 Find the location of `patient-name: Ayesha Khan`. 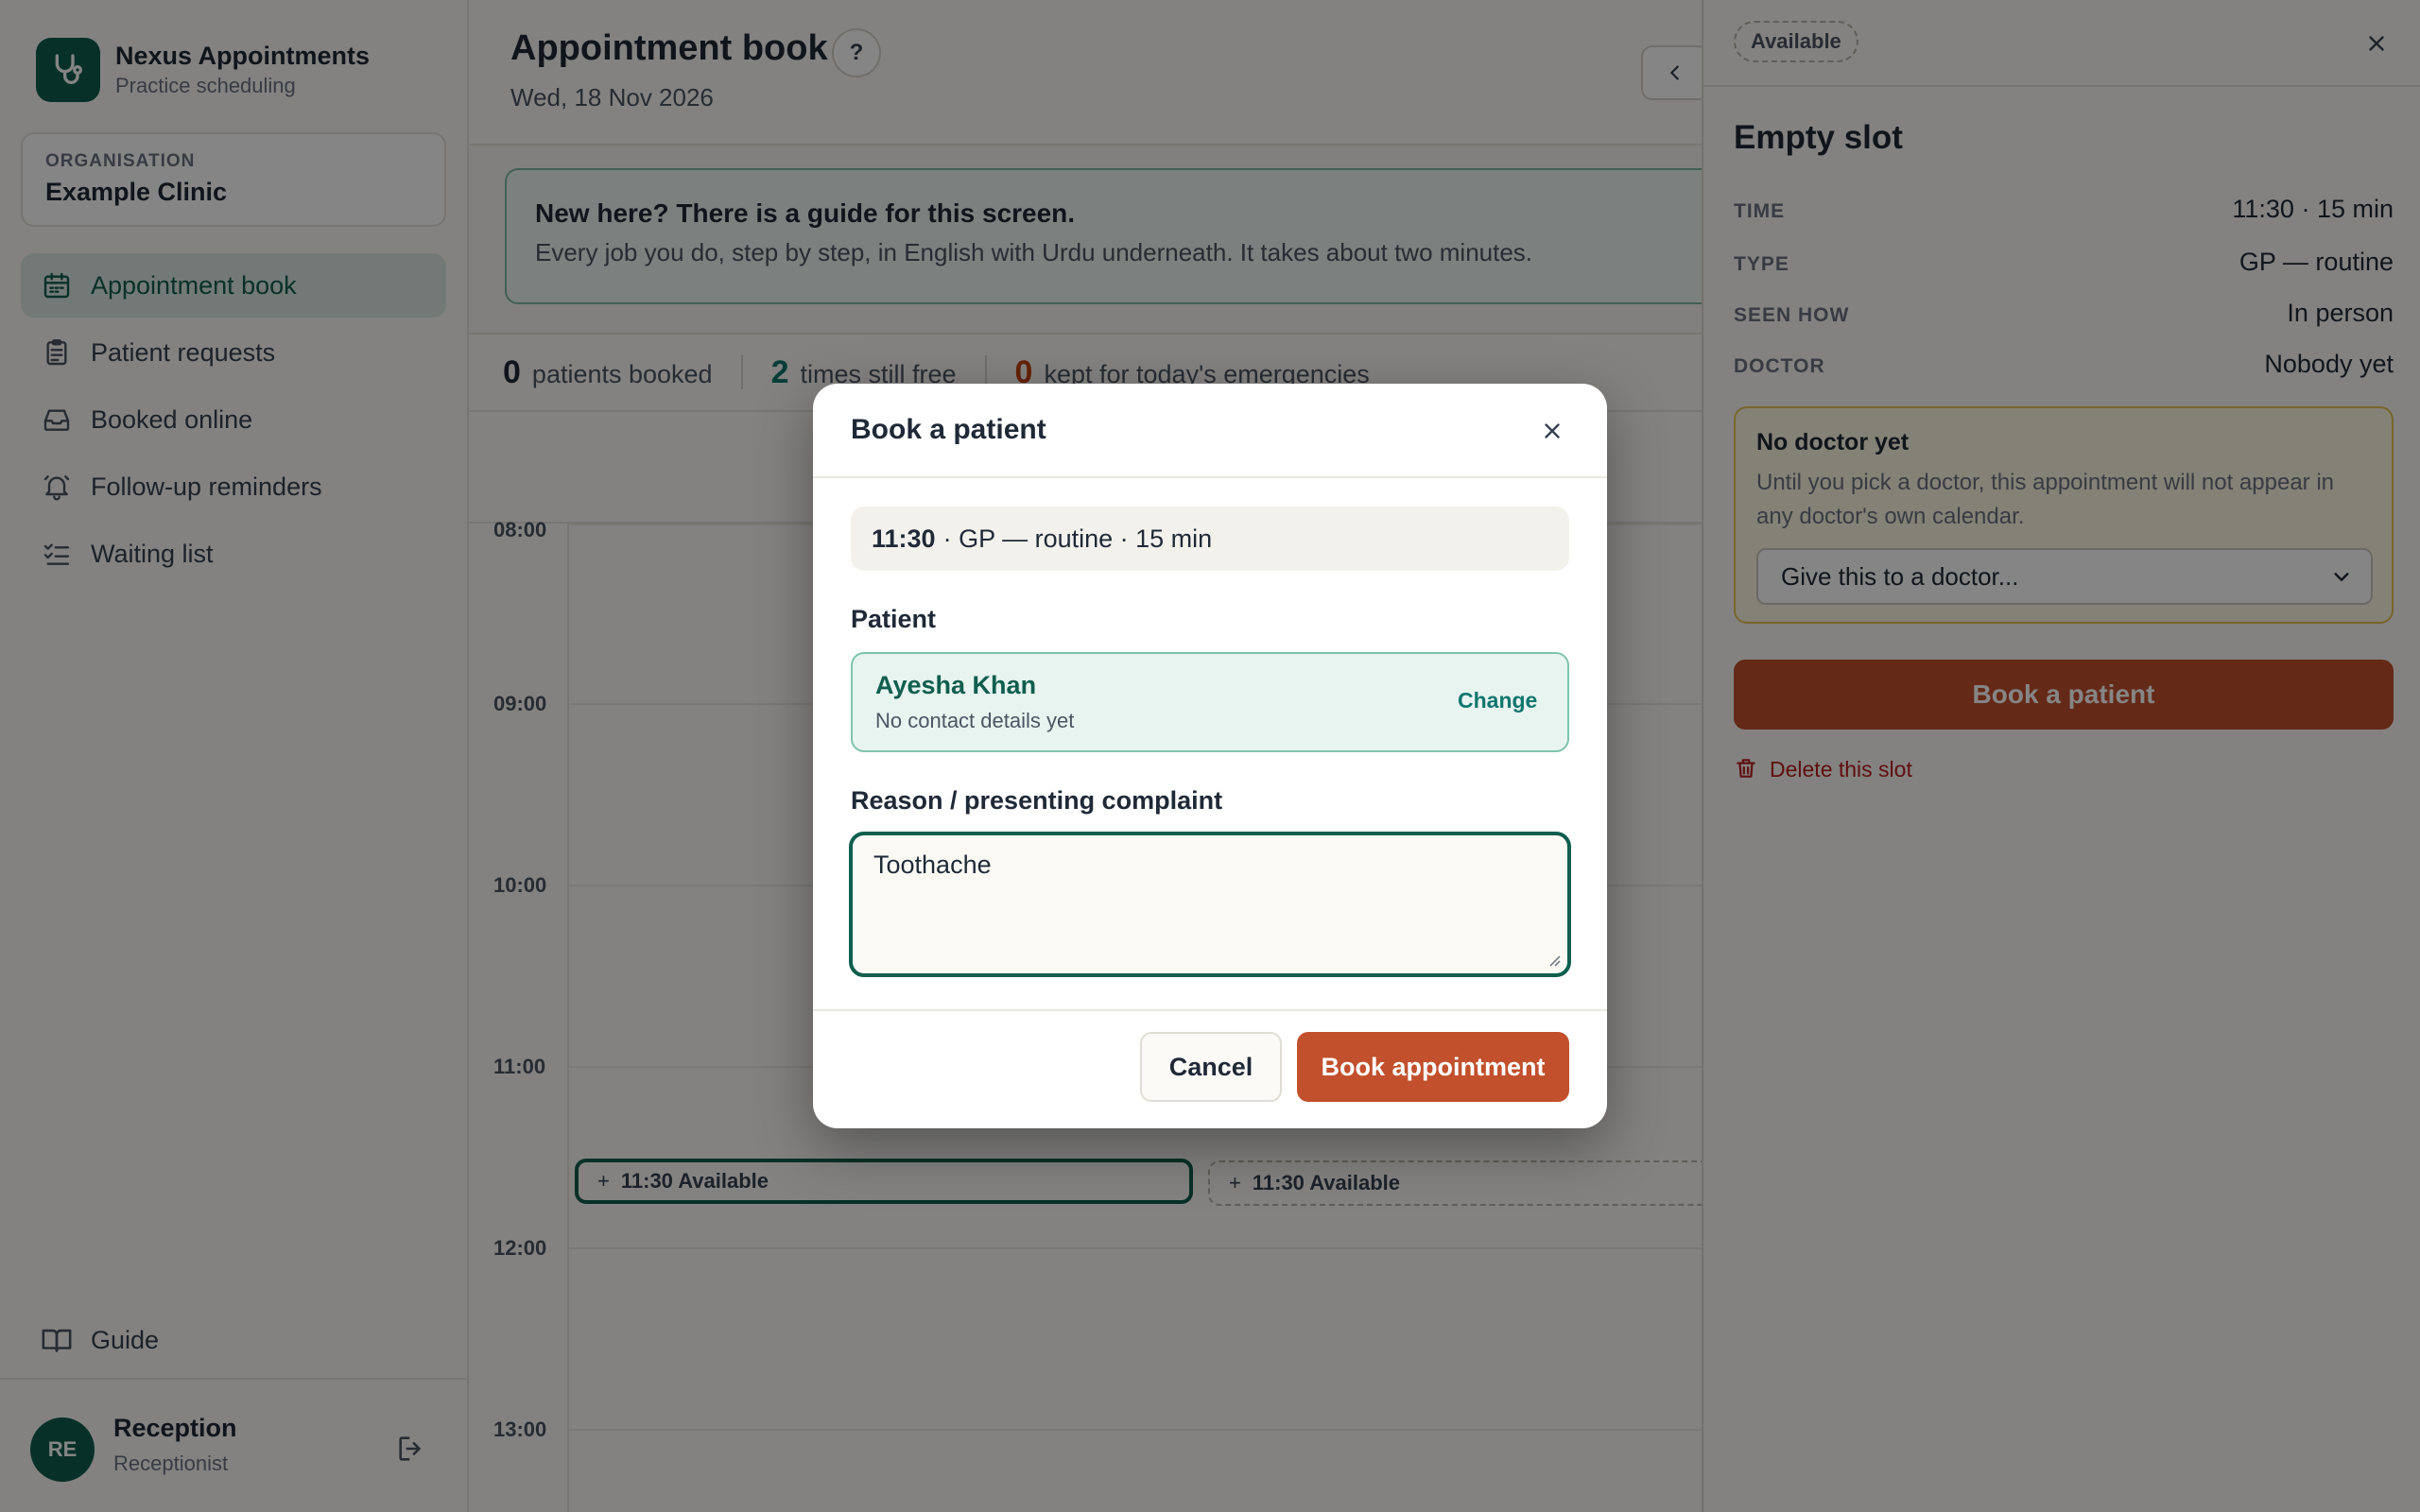

patient-name: Ayesha Khan is located at coordinates (956, 685).